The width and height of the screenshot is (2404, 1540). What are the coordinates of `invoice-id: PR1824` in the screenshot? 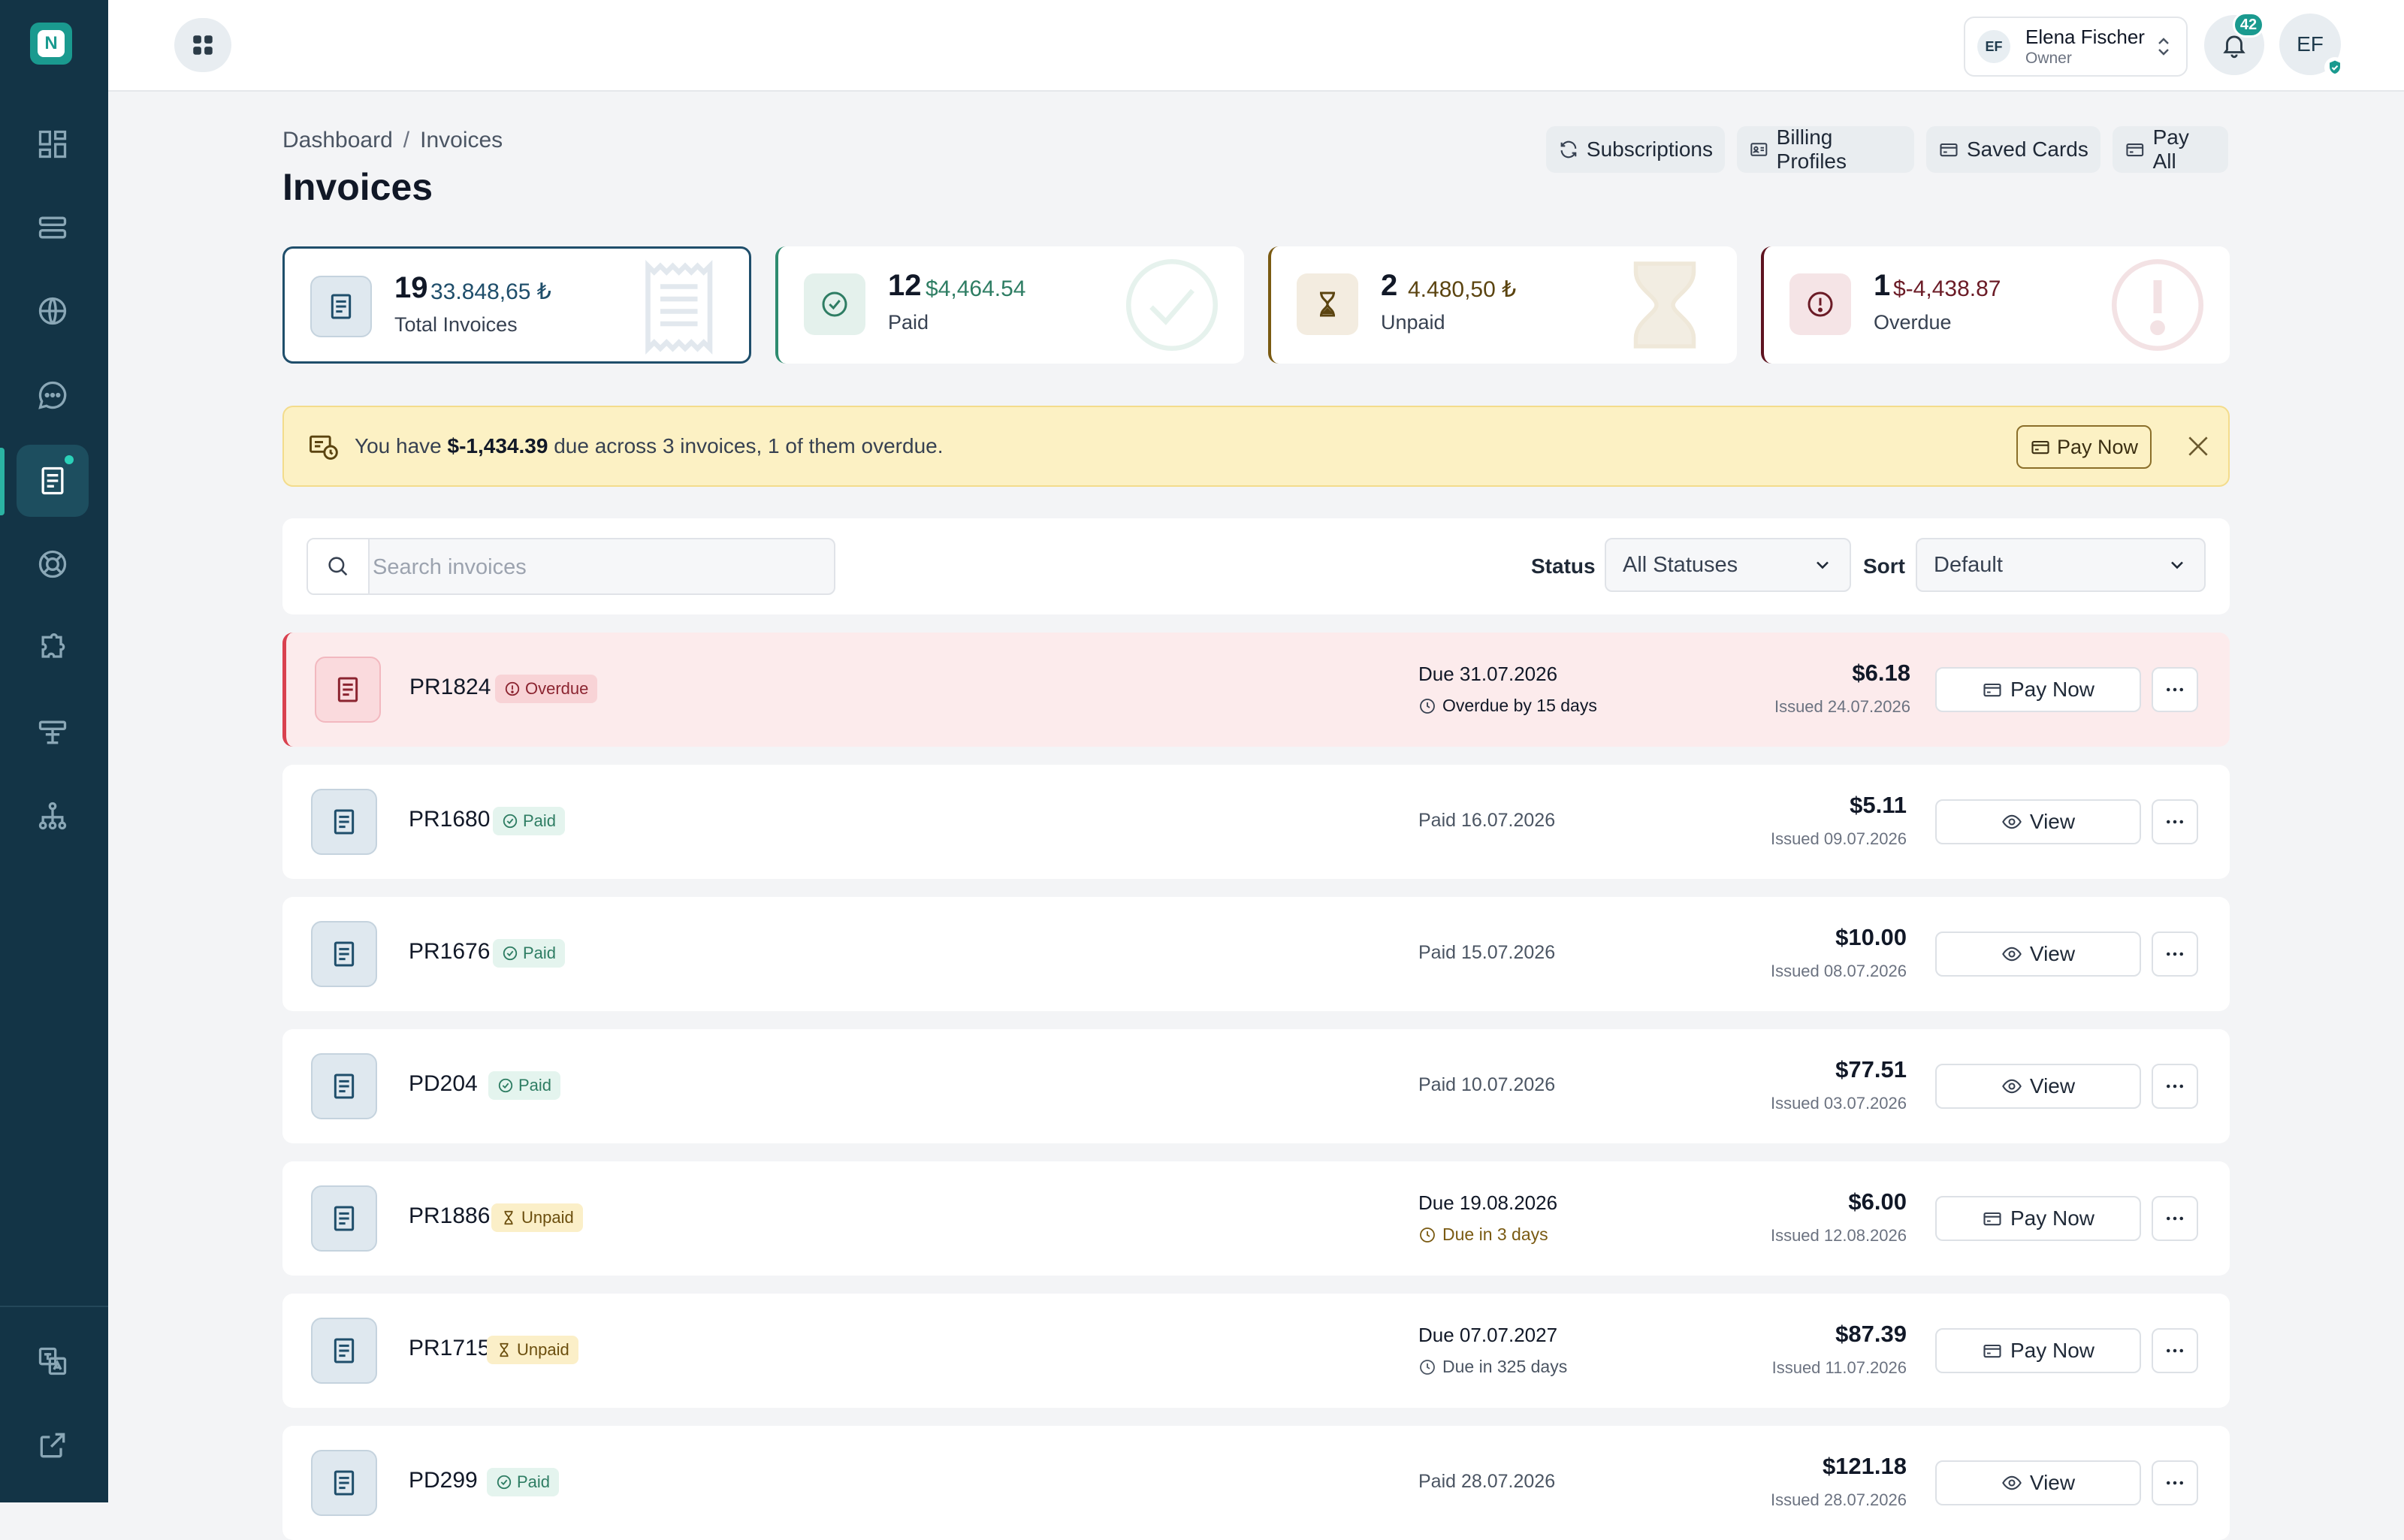 It's located at (450, 687).